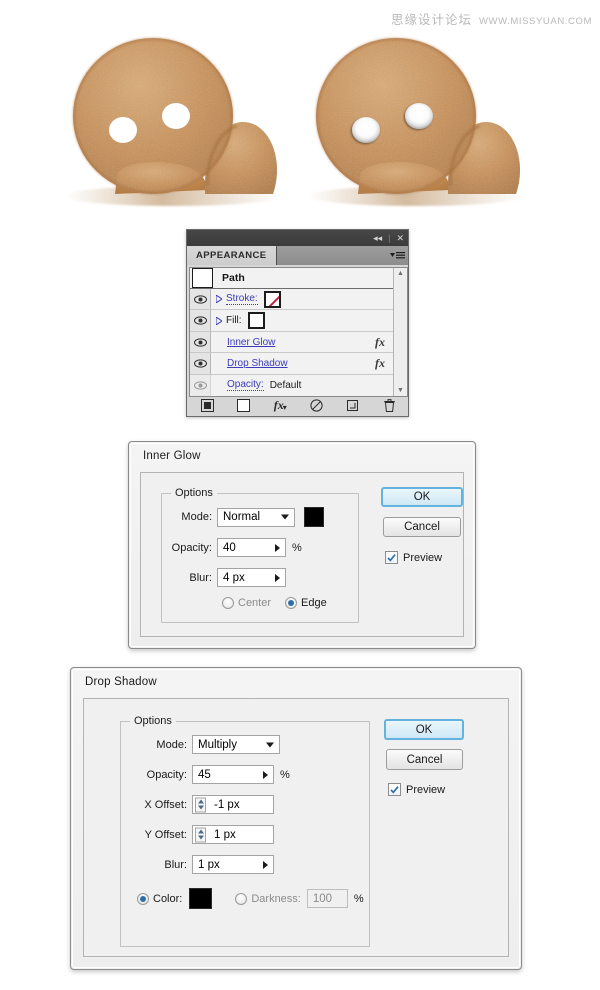 Image resolution: width=600 pixels, height=990 pixels. I want to click on appearance-target-row: Path, so click(291, 278).